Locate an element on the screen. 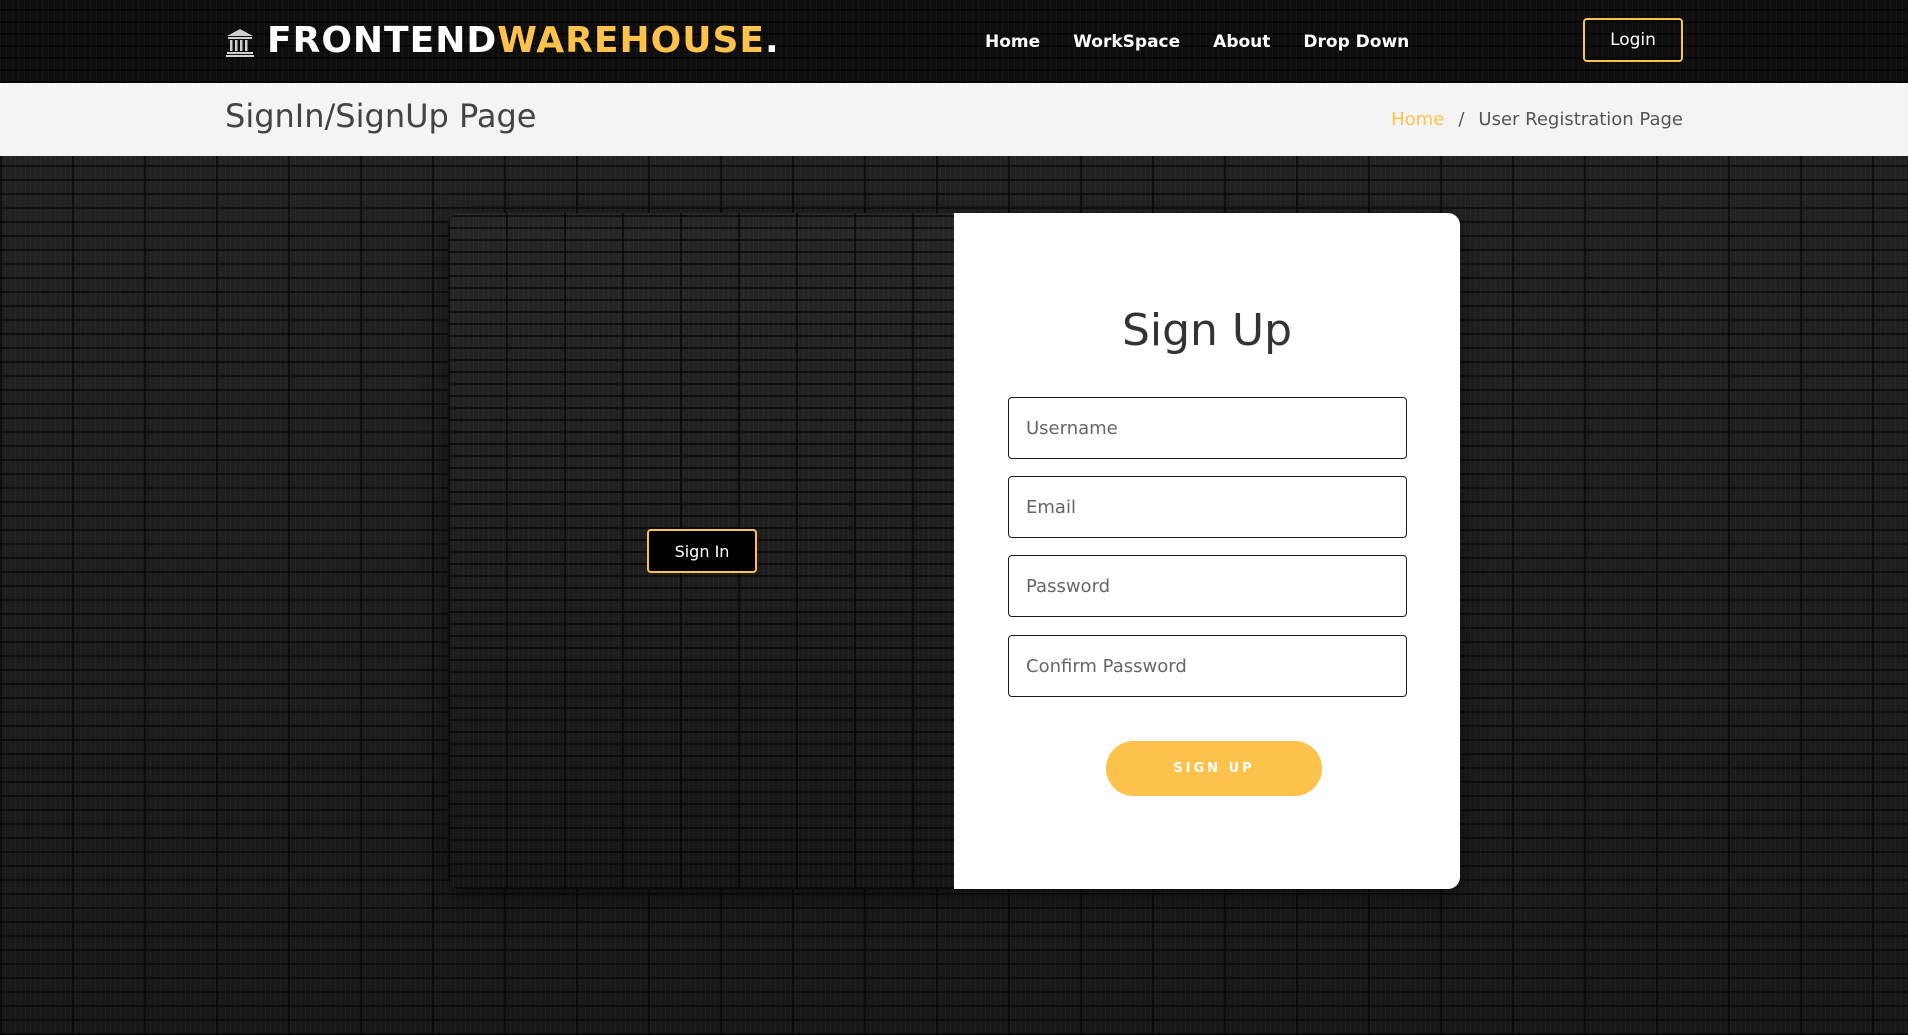 Image resolution: width=1908 pixels, height=1035 pixels. breadcrumb-current: User Registration Page is located at coordinates (1580, 119).